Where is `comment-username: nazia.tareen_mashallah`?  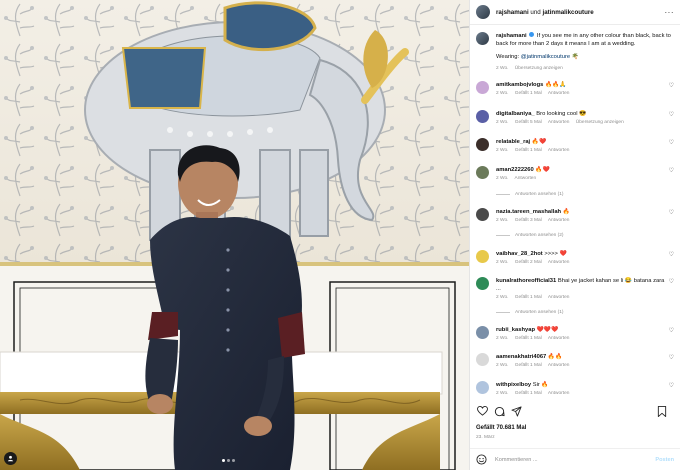
comment-username: nazia.tareen_mashallah is located at coordinates (528, 212).